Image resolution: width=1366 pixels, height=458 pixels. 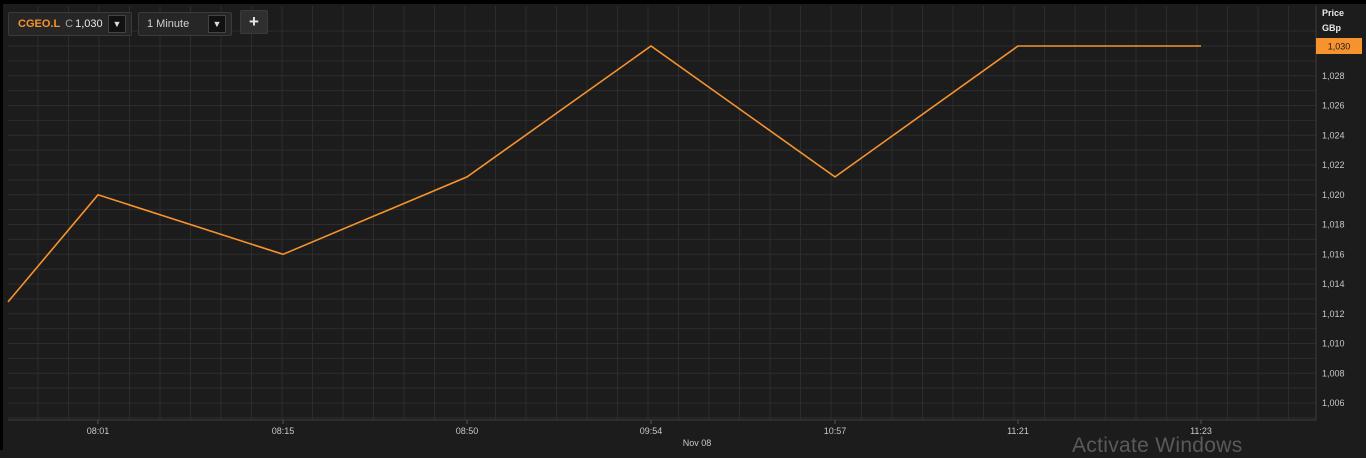 What do you see at coordinates (98, 431) in the screenshot?
I see `x-tick-label: 08:01` at bounding box center [98, 431].